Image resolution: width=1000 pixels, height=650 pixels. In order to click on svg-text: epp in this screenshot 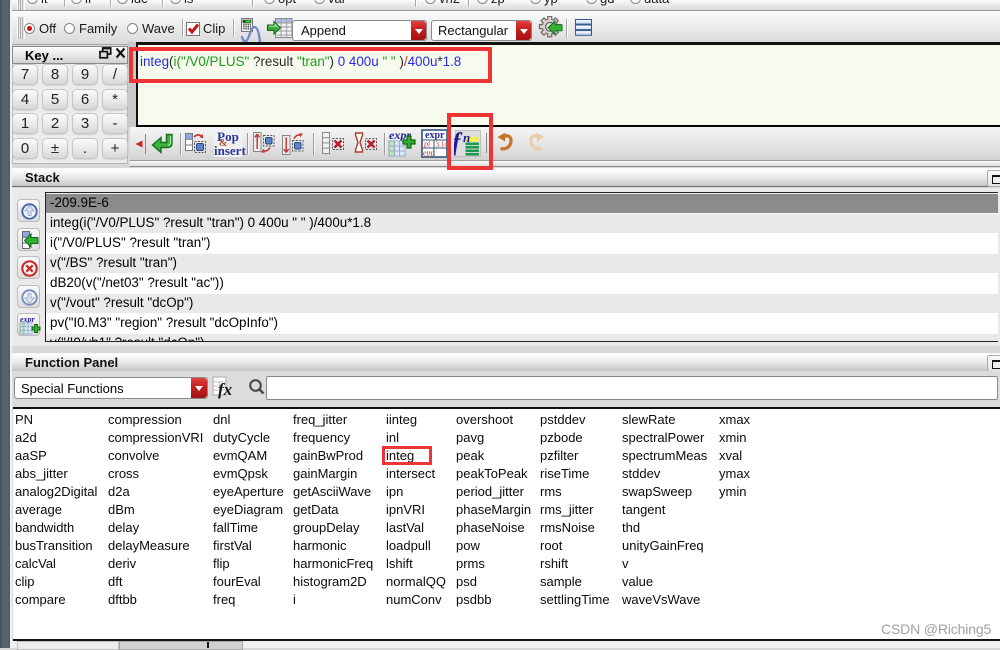, I will do `click(429, 153)`.